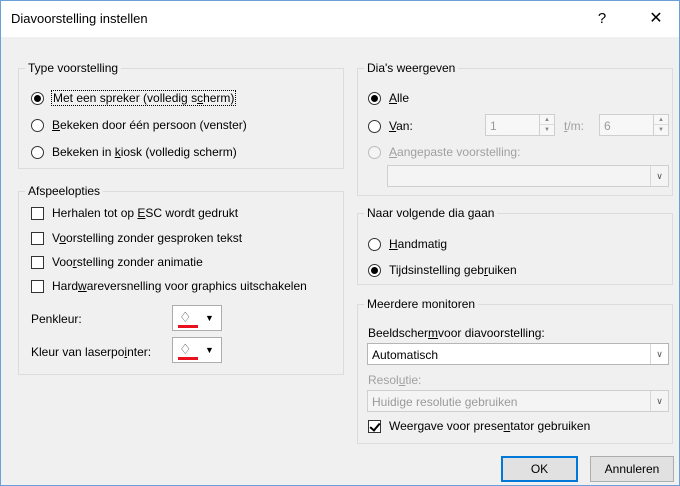 The height and width of the screenshot is (486, 680). I want to click on screen-select: Automatisch ∨, so click(518, 354).